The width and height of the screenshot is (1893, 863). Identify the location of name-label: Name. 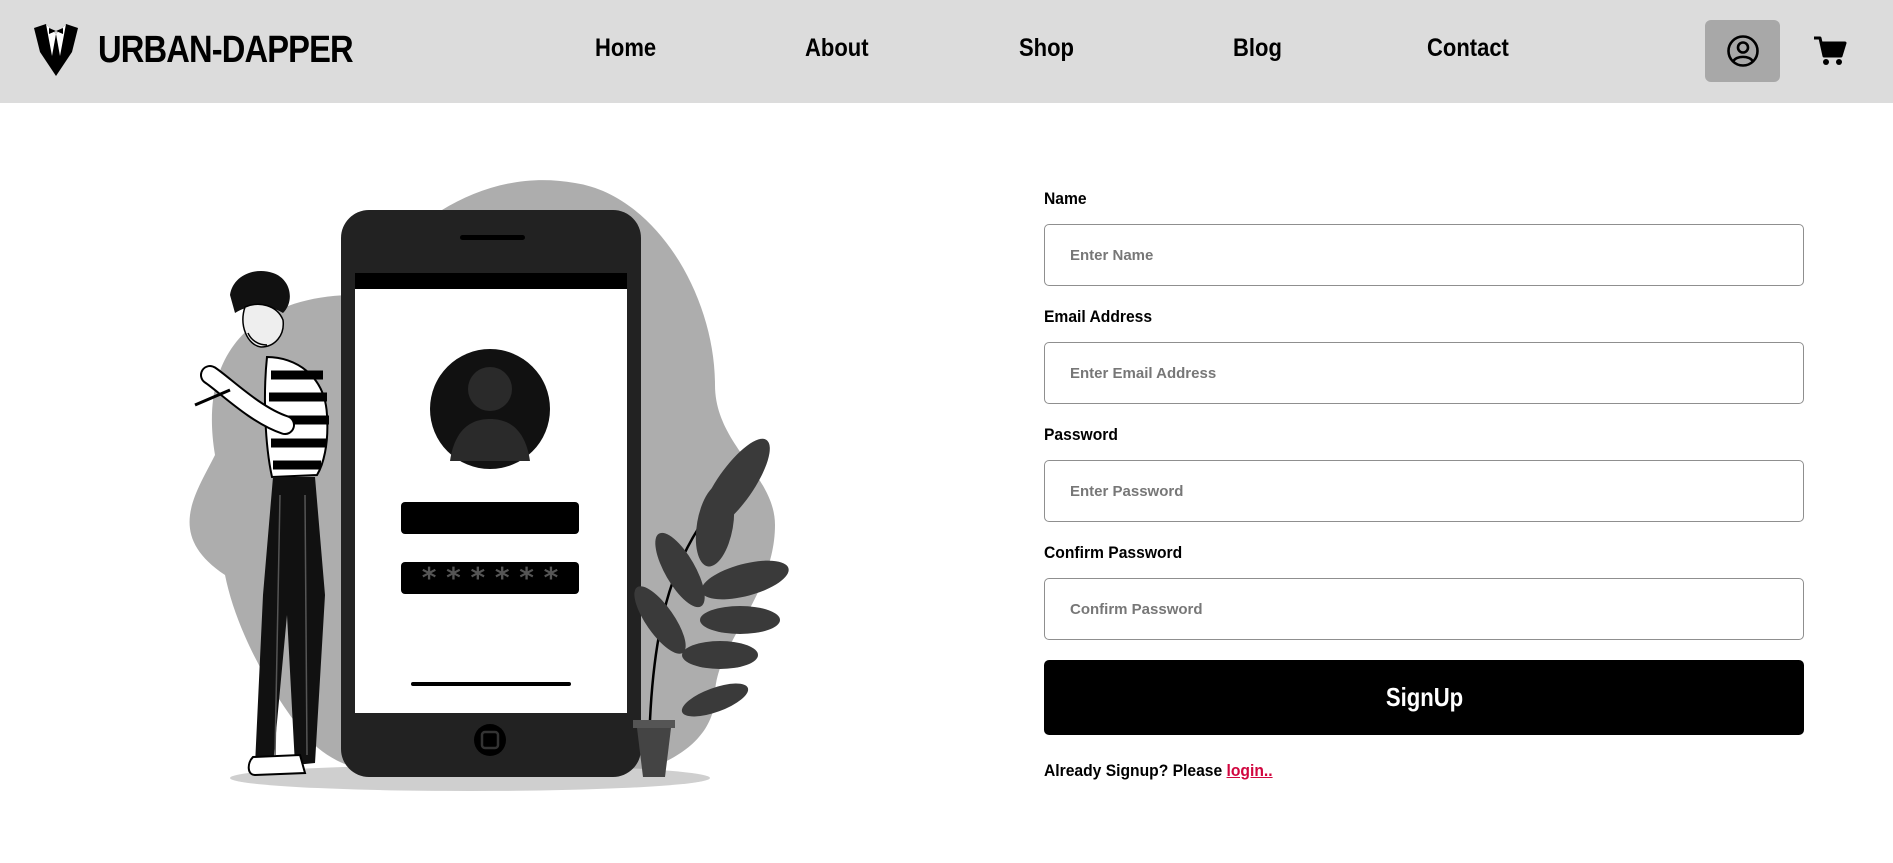
(1065, 198).